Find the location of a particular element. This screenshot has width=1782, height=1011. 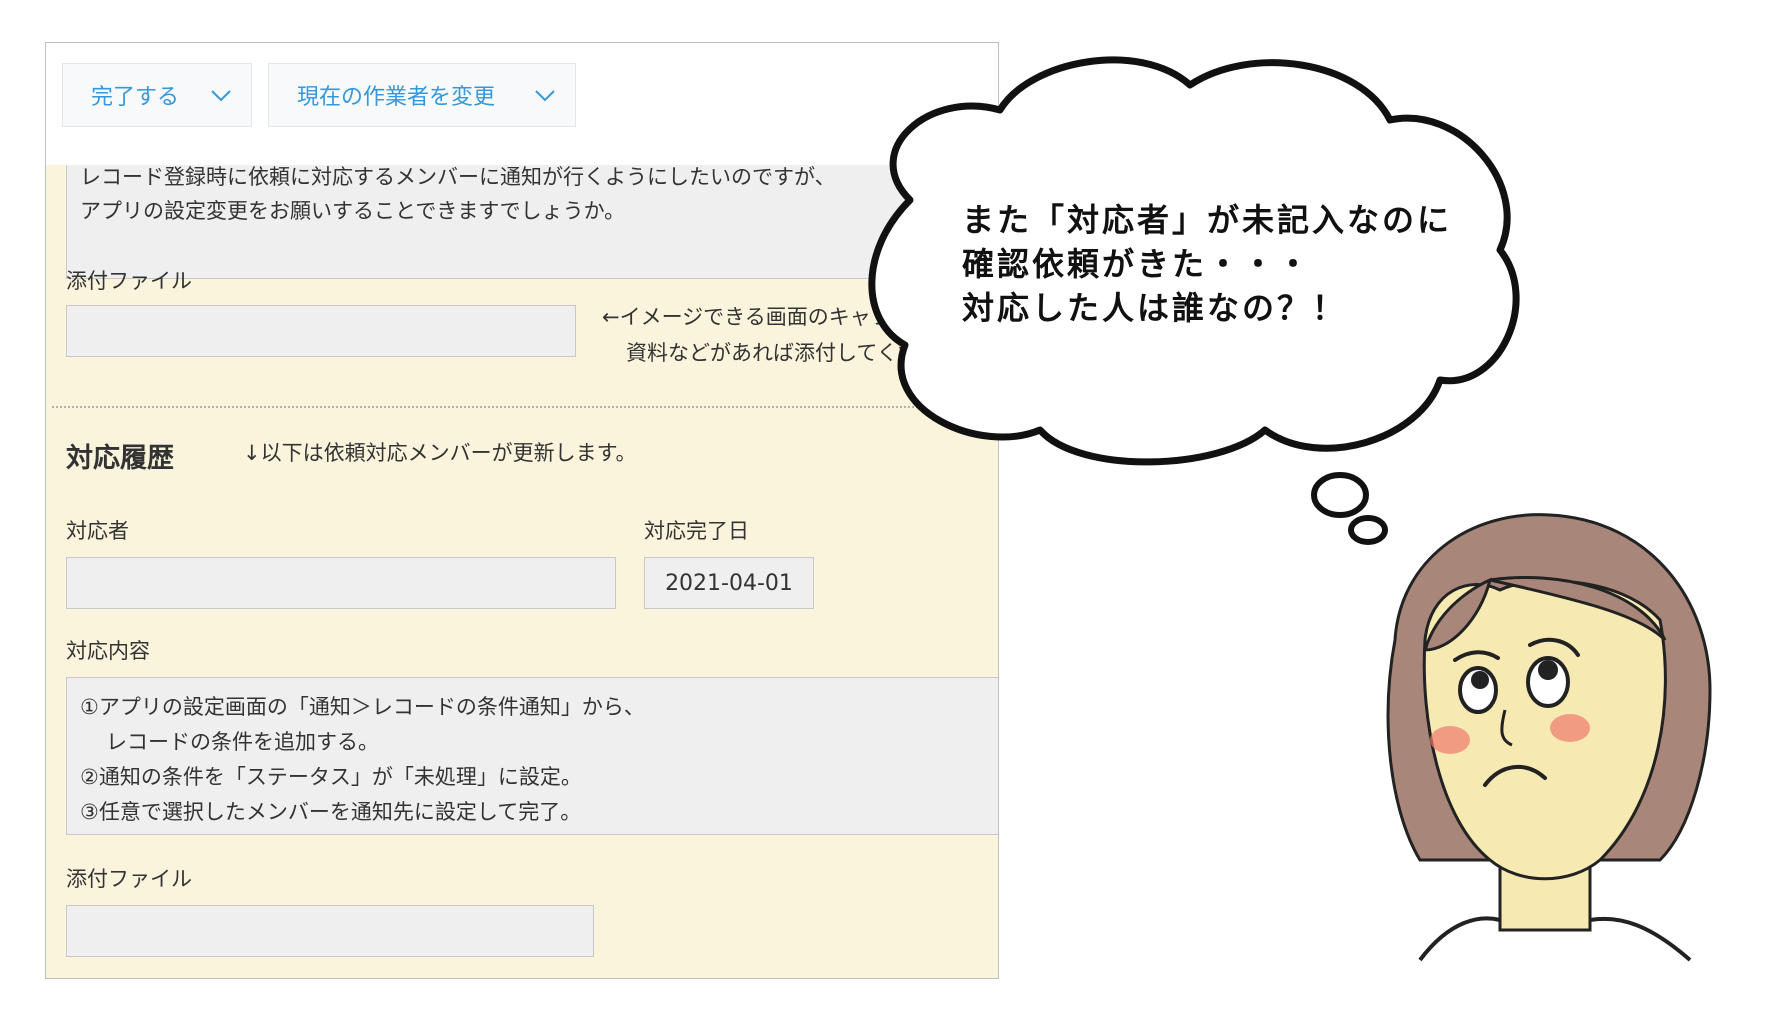

thought-line-3: 対応した人は誰なの？！ is located at coordinates (1155, 308).